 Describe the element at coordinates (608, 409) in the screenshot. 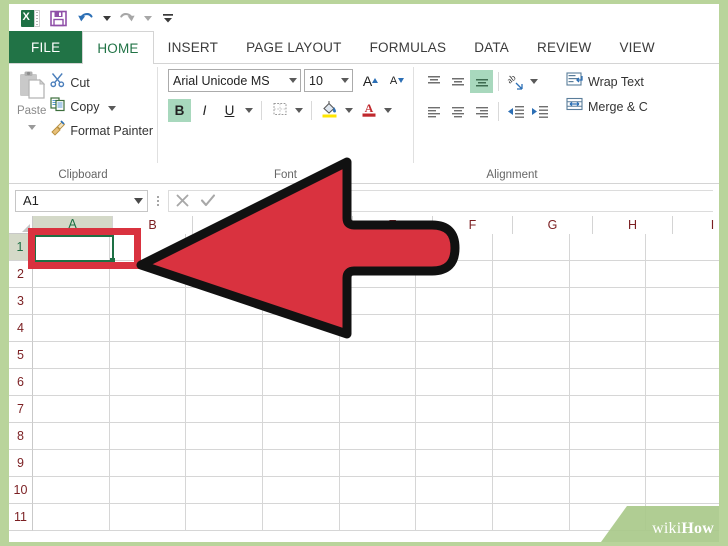

I see `cell-H7` at that location.